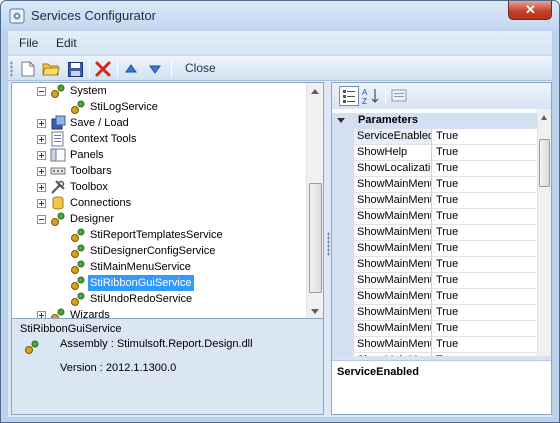 The image size is (560, 423). What do you see at coordinates (400, 96) in the screenshot?
I see `property-pages-icon` at bounding box center [400, 96].